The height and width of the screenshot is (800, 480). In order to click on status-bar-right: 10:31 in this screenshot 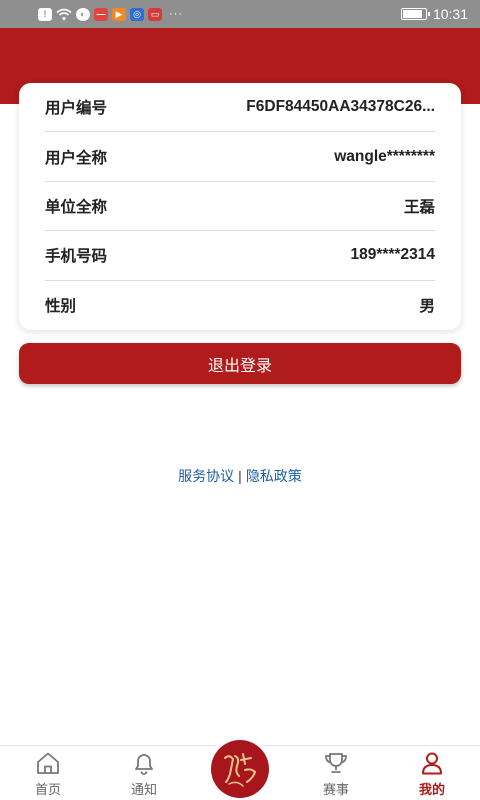, I will do `click(434, 14)`.